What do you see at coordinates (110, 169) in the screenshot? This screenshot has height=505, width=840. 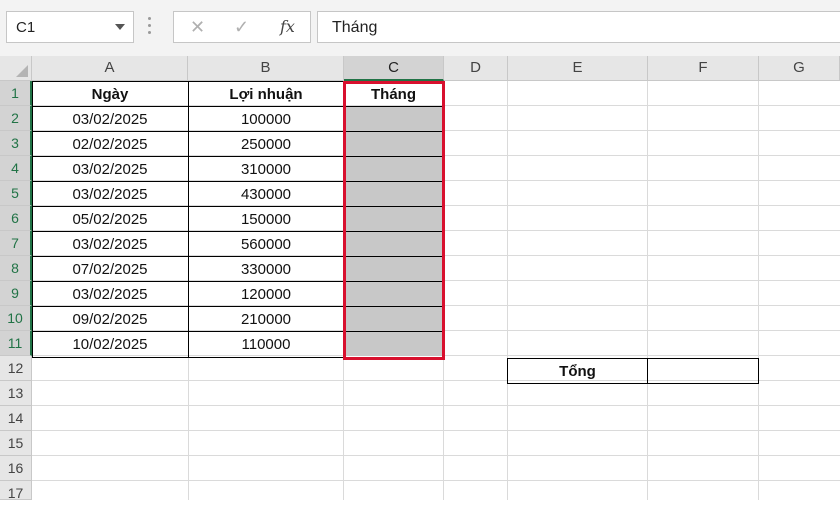 I see `cell-a4: 03/02/2025` at bounding box center [110, 169].